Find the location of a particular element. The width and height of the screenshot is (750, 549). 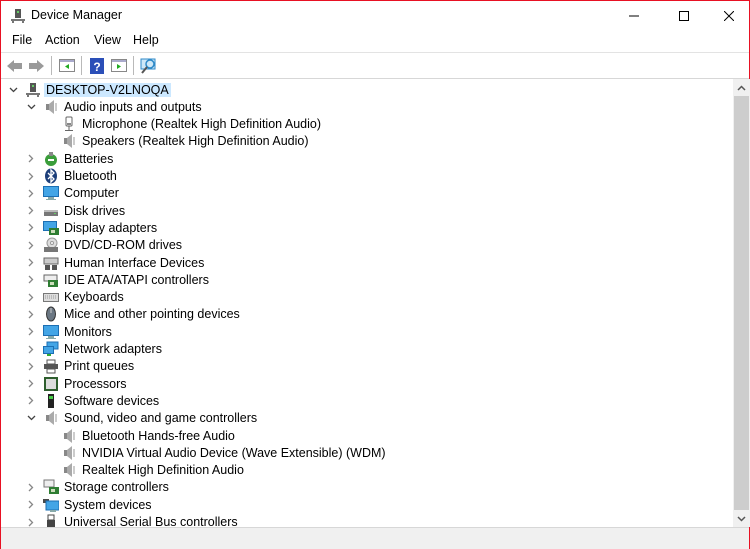

storage-controller-icon is located at coordinates (51, 487).